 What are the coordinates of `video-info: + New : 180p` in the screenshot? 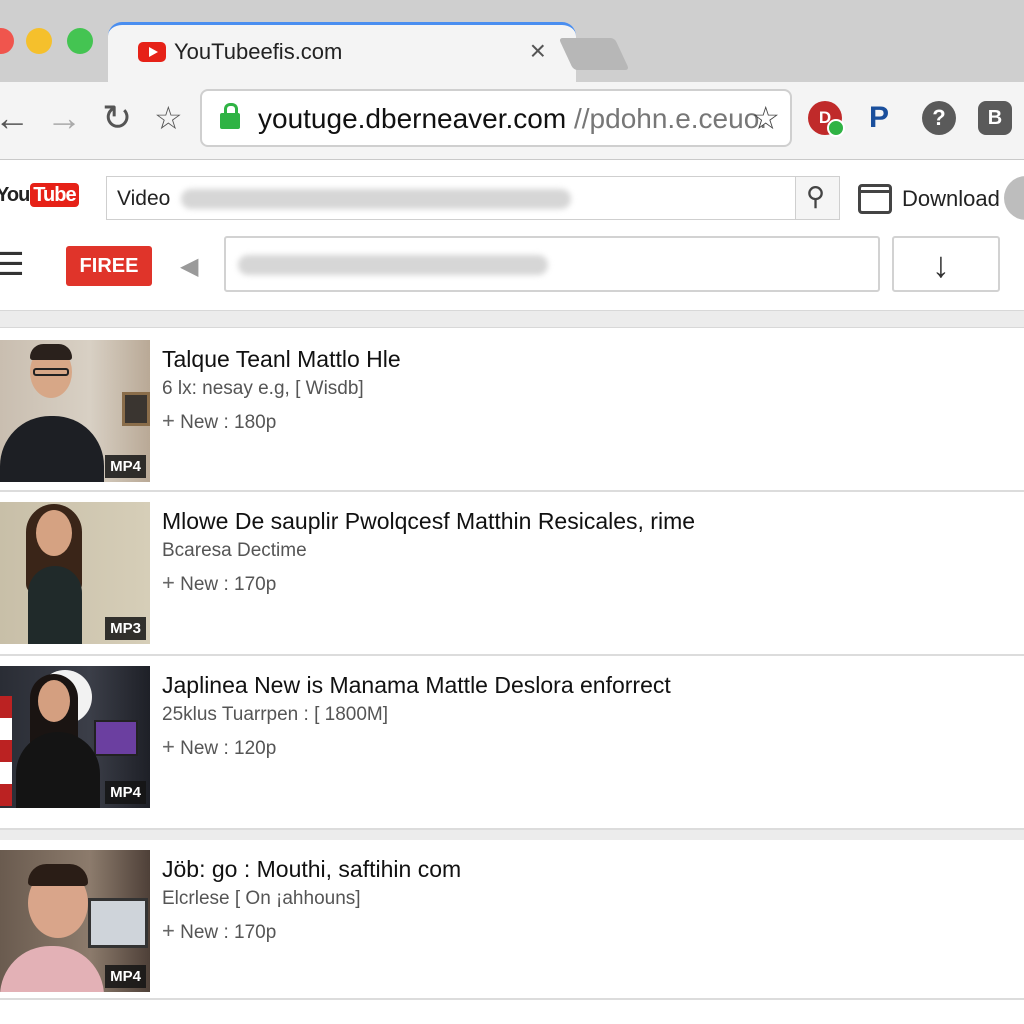 It's located at (219, 421).